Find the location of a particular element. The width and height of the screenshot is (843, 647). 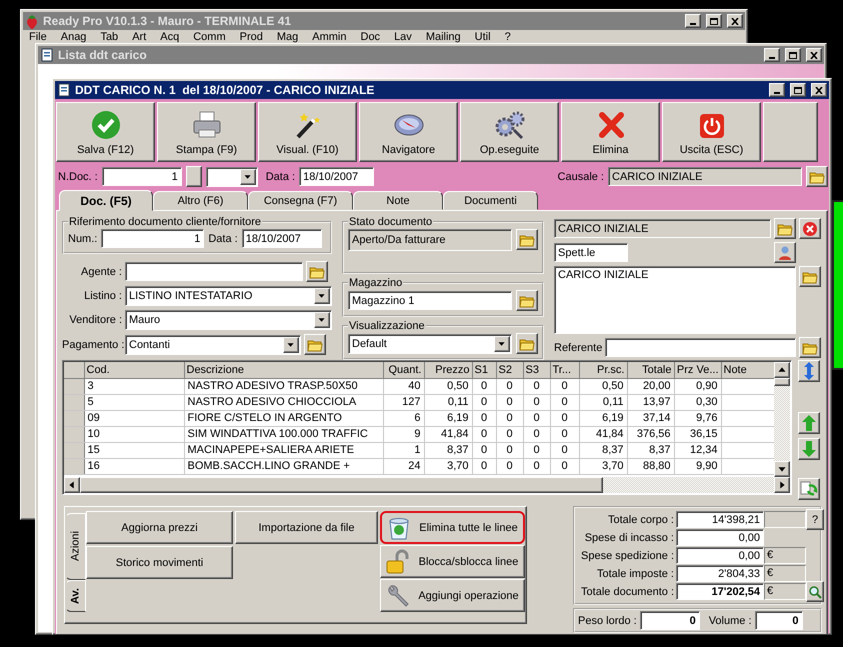

menu-item: Prod is located at coordinates (251, 37).